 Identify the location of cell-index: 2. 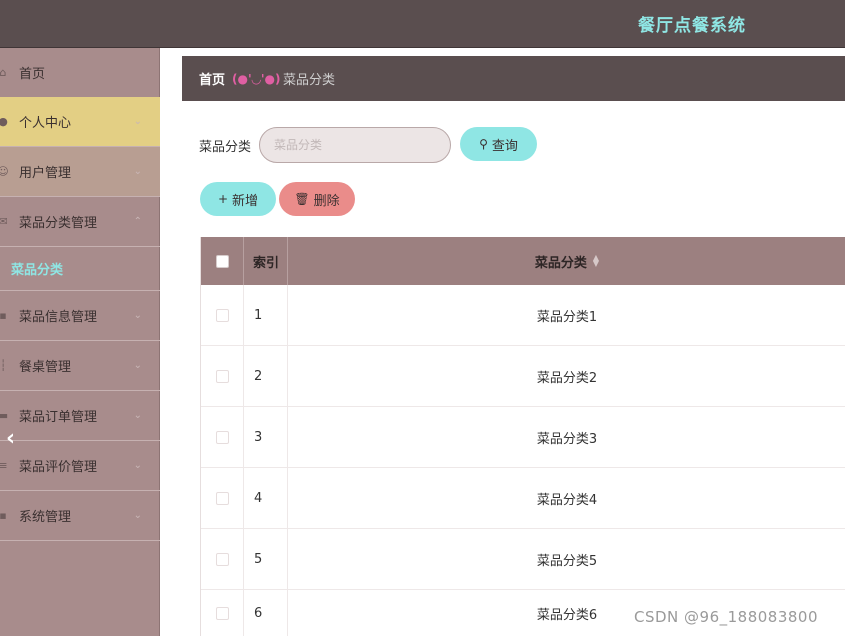
(266, 376).